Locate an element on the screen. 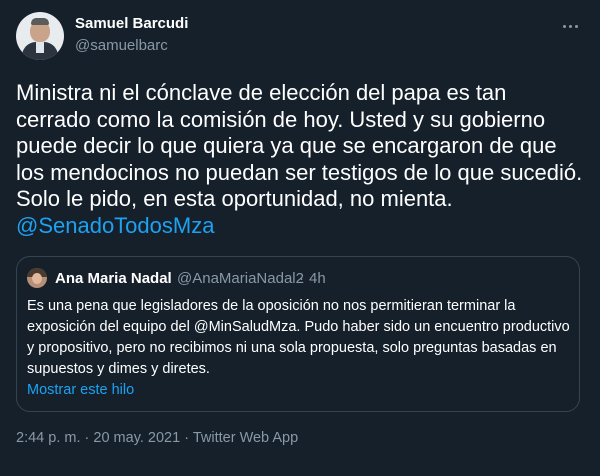  author-handle: @samuelbarc is located at coordinates (121, 45).